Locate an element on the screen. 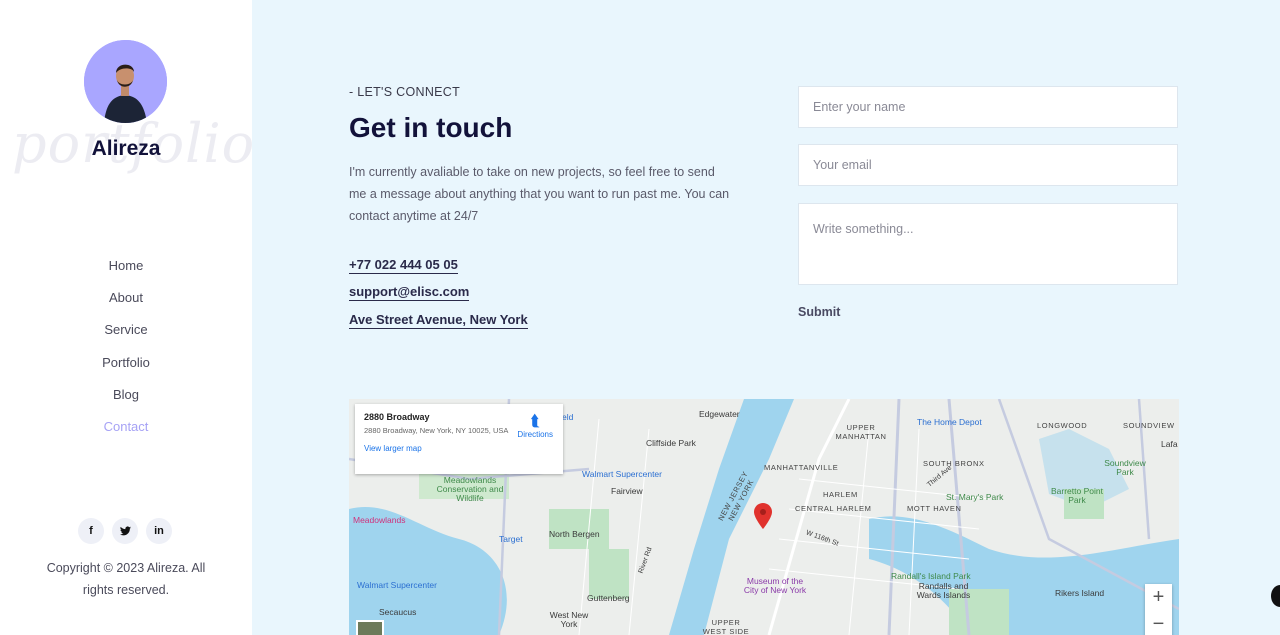 Image resolution: width=1280 pixels, height=635 pixels. phone-link: +77 022 444 05 05 is located at coordinates (403, 265).